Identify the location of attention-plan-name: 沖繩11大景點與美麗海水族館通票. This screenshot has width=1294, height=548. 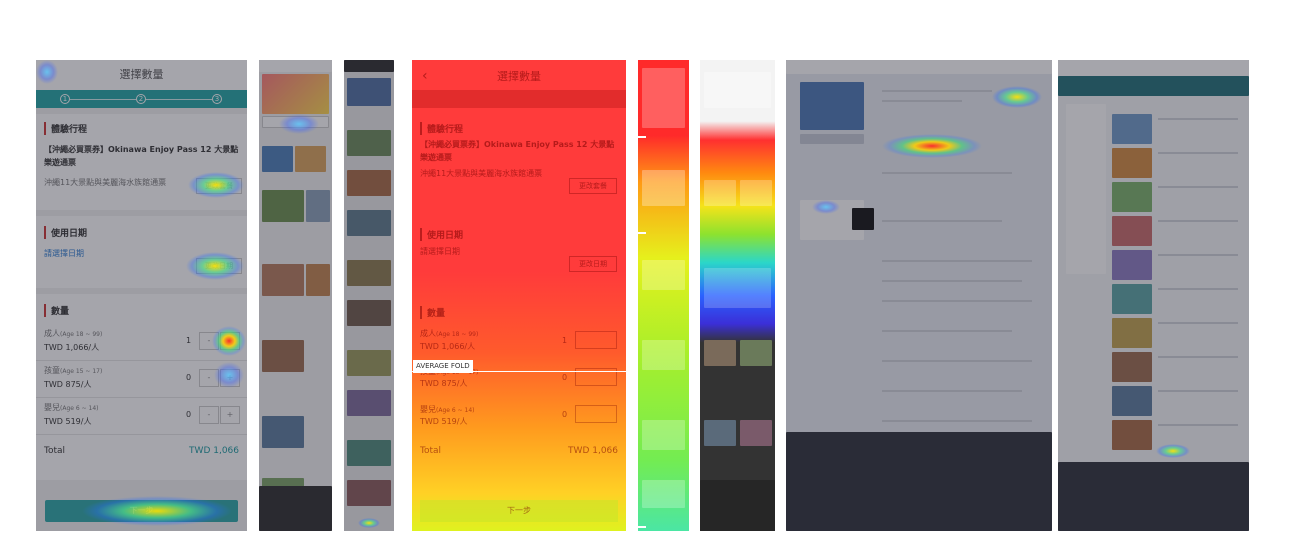
(481, 173).